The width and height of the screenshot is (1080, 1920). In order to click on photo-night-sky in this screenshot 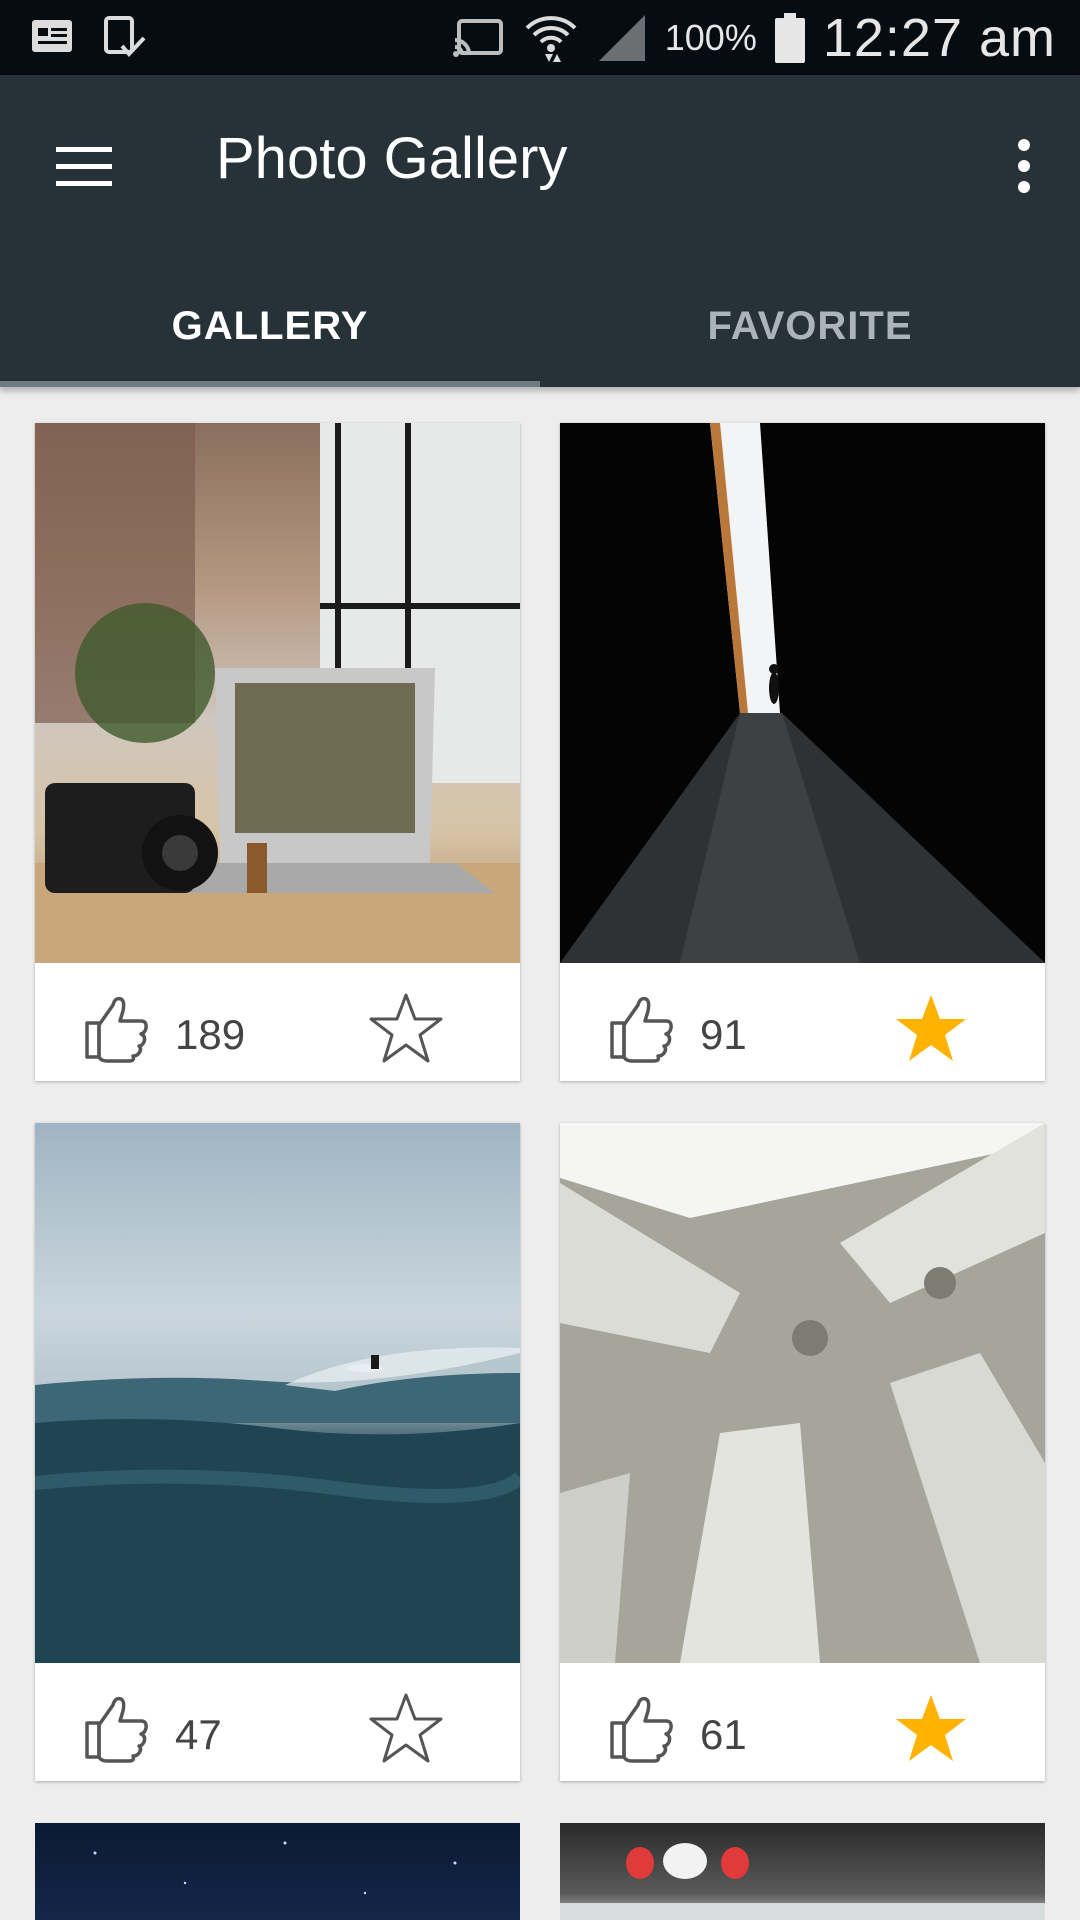, I will do `click(275, 1868)`.